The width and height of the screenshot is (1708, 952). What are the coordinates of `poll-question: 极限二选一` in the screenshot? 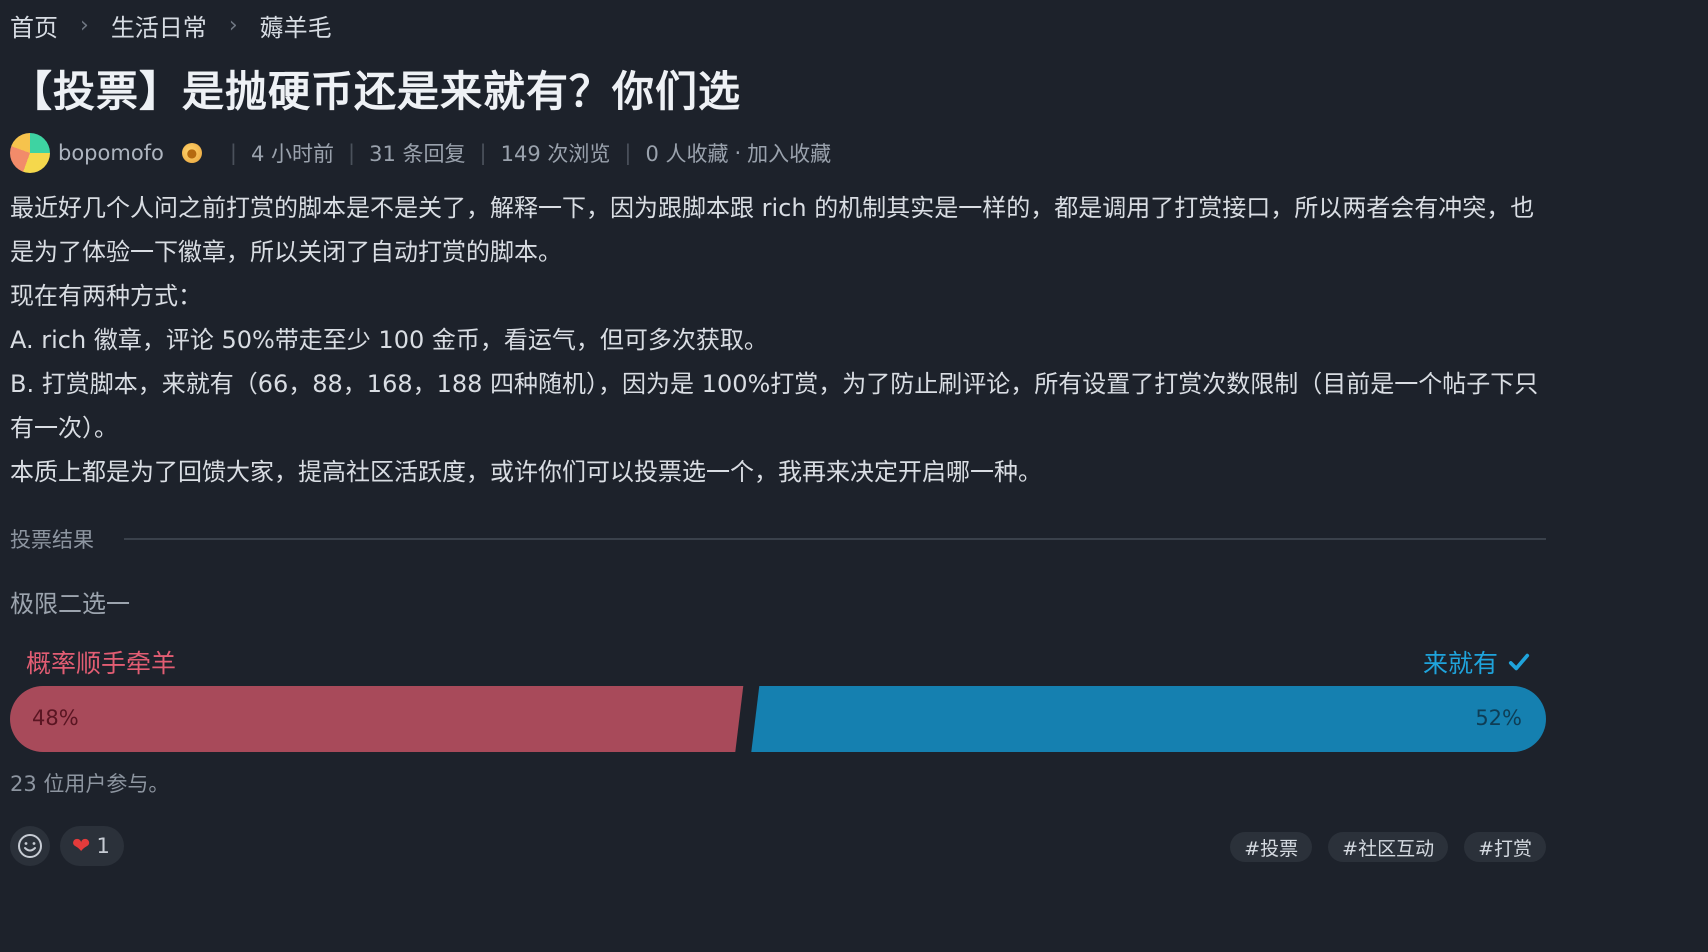 It's located at (70, 604).